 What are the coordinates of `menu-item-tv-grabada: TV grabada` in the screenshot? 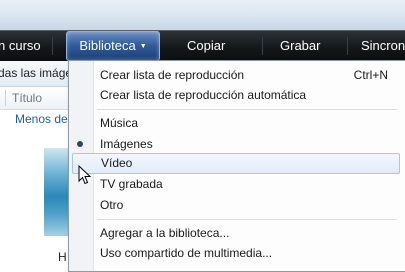 It's located at (246, 184).